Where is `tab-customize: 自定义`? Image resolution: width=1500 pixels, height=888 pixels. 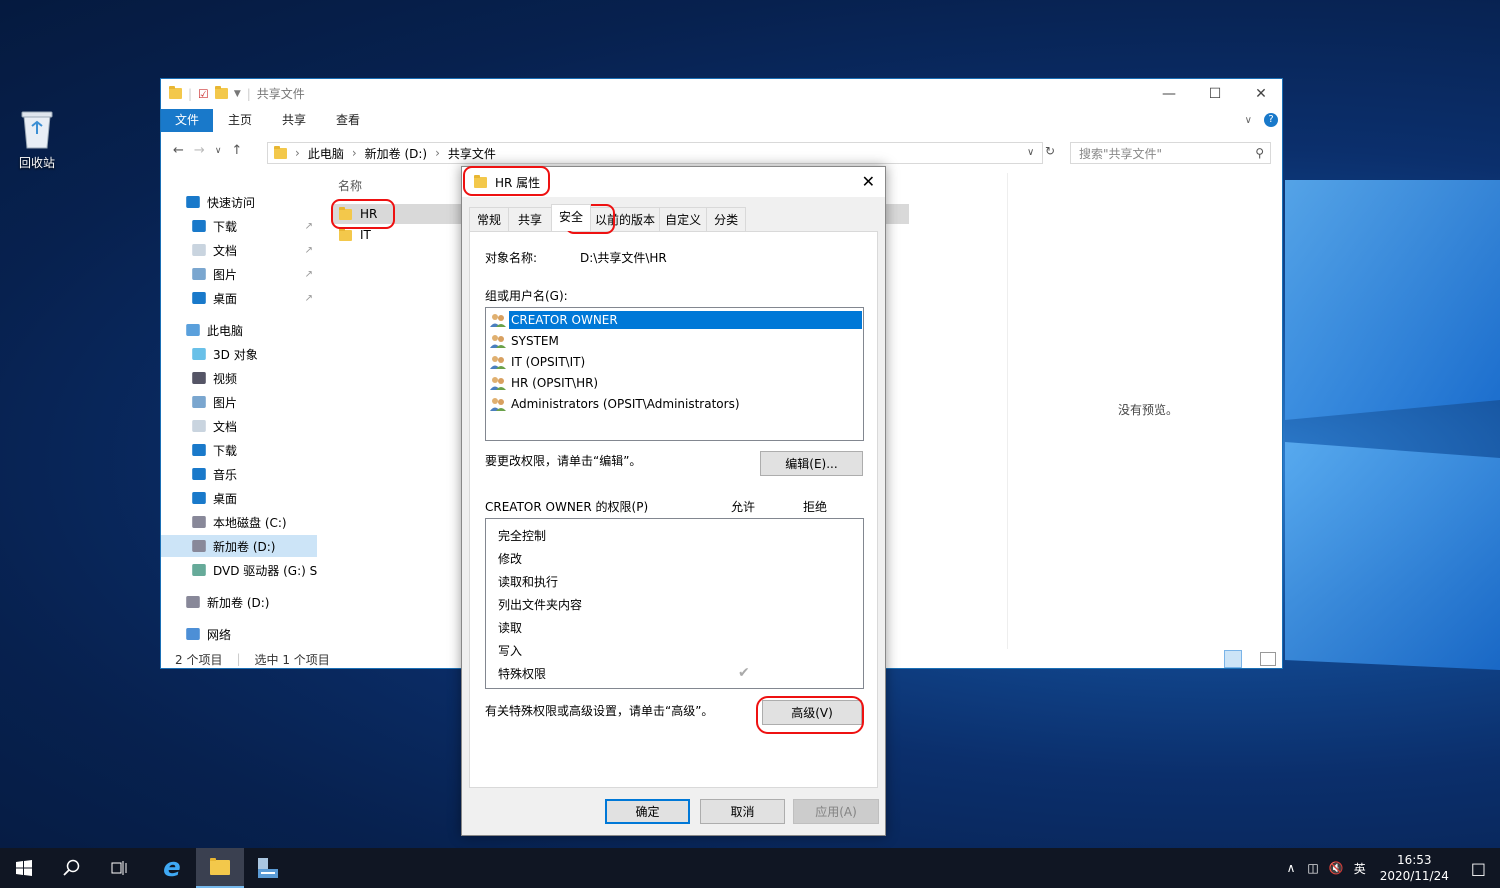
tab-customize: 自定义 is located at coordinates (683, 219).